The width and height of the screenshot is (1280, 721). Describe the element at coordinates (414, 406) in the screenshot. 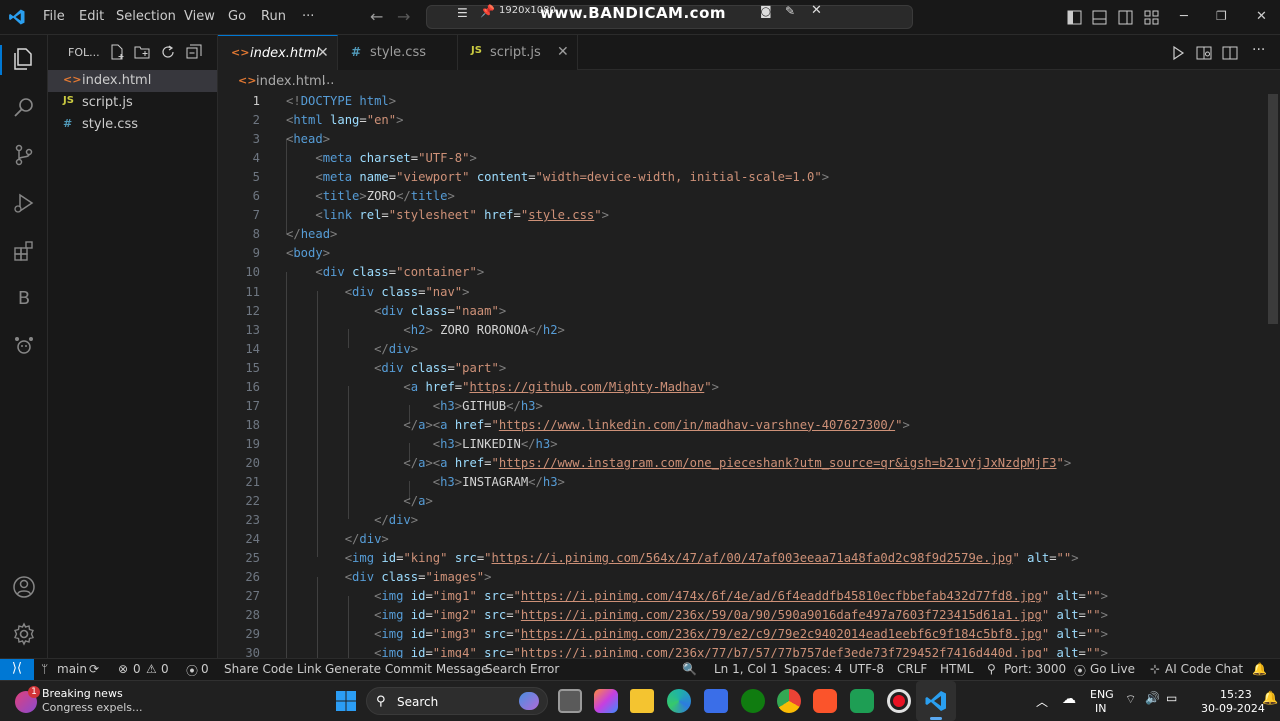

I see `code-line: <h3>GITHUB</h3>` at that location.